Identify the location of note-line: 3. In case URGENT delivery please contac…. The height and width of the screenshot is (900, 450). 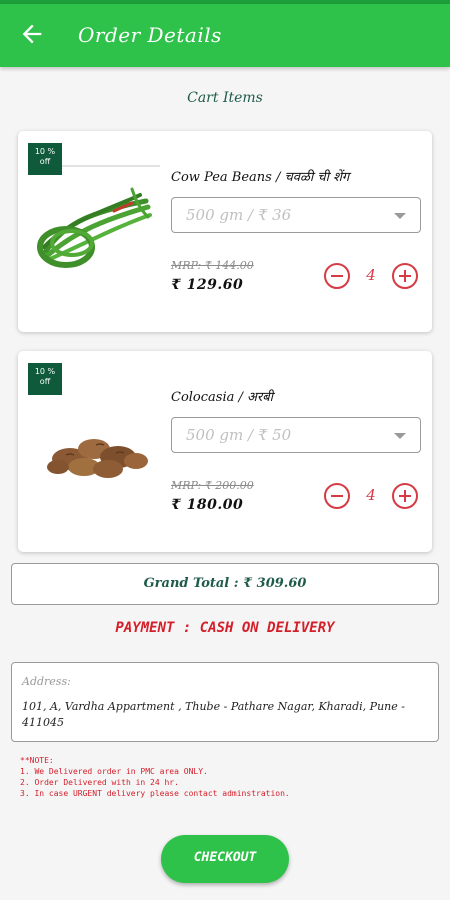
(155, 793).